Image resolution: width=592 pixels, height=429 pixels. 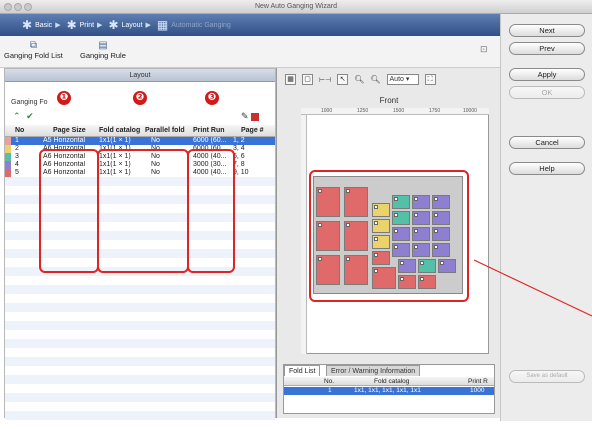 What do you see at coordinates (167, 131) in the screenshot?
I see `col-parallel-fold: Parallel fold` at bounding box center [167, 131].